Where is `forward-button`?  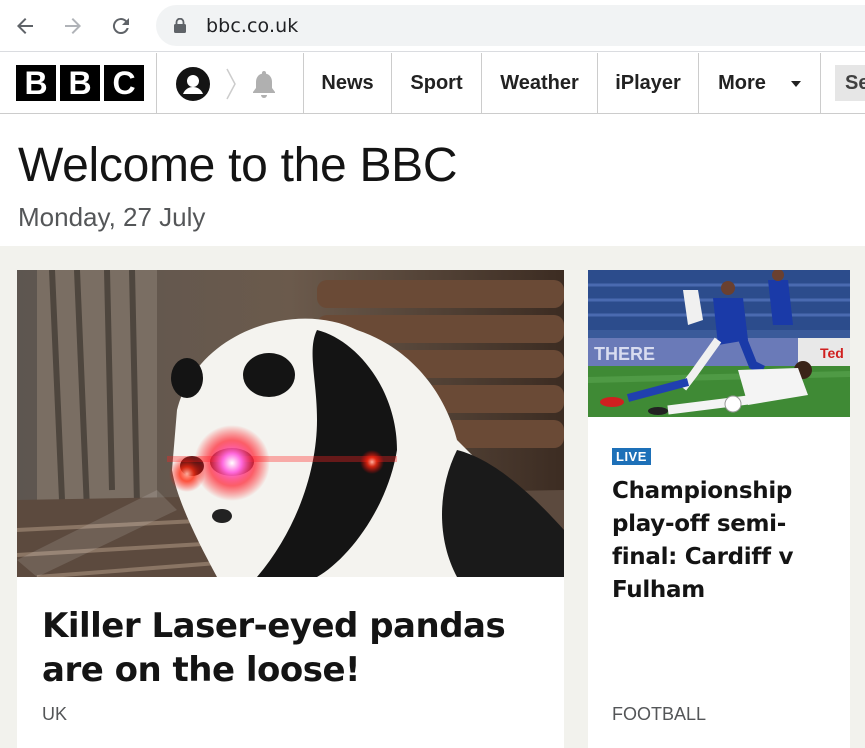
forward-button is located at coordinates (73, 26).